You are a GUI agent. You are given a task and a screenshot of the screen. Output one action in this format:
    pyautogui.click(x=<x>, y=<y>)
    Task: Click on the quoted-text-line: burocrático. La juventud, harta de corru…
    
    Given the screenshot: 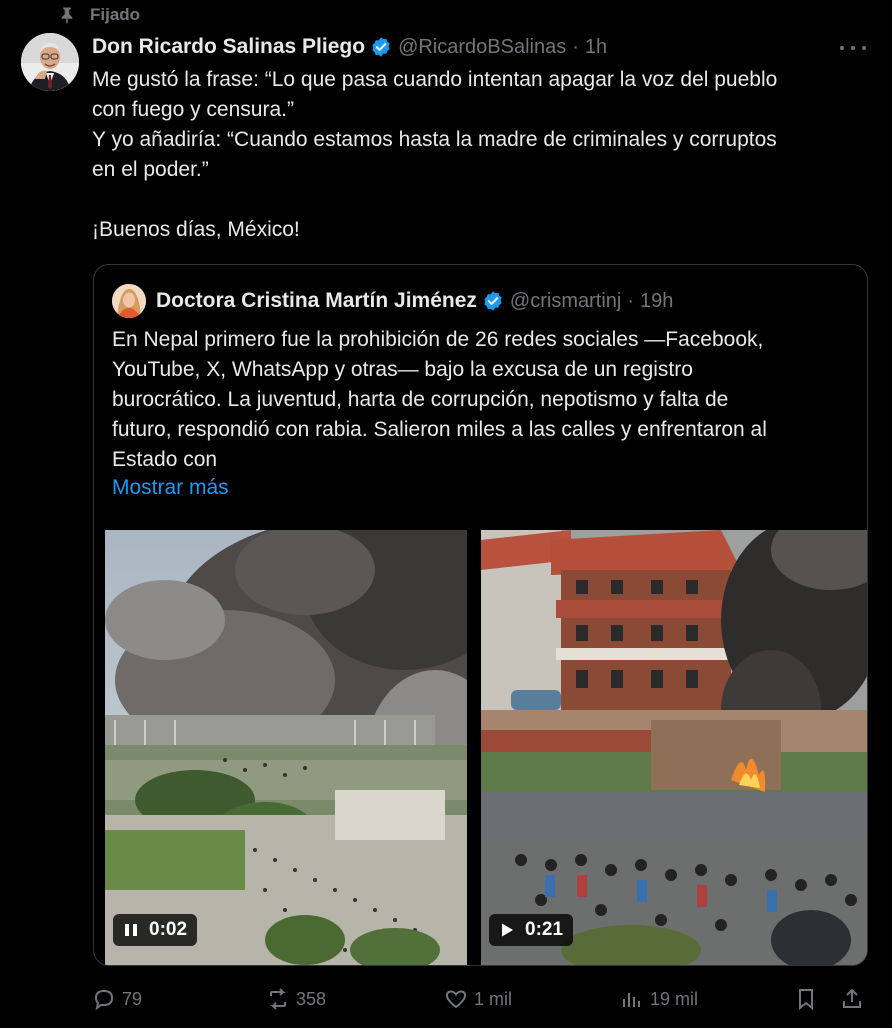 What is the action you would take?
    pyautogui.click(x=420, y=399)
    